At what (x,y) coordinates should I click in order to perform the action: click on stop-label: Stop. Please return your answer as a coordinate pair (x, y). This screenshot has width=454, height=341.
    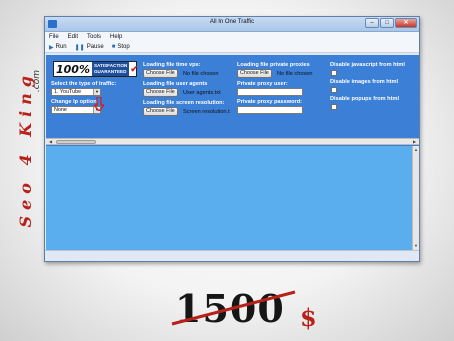
    Looking at the image, I should click on (123, 47).